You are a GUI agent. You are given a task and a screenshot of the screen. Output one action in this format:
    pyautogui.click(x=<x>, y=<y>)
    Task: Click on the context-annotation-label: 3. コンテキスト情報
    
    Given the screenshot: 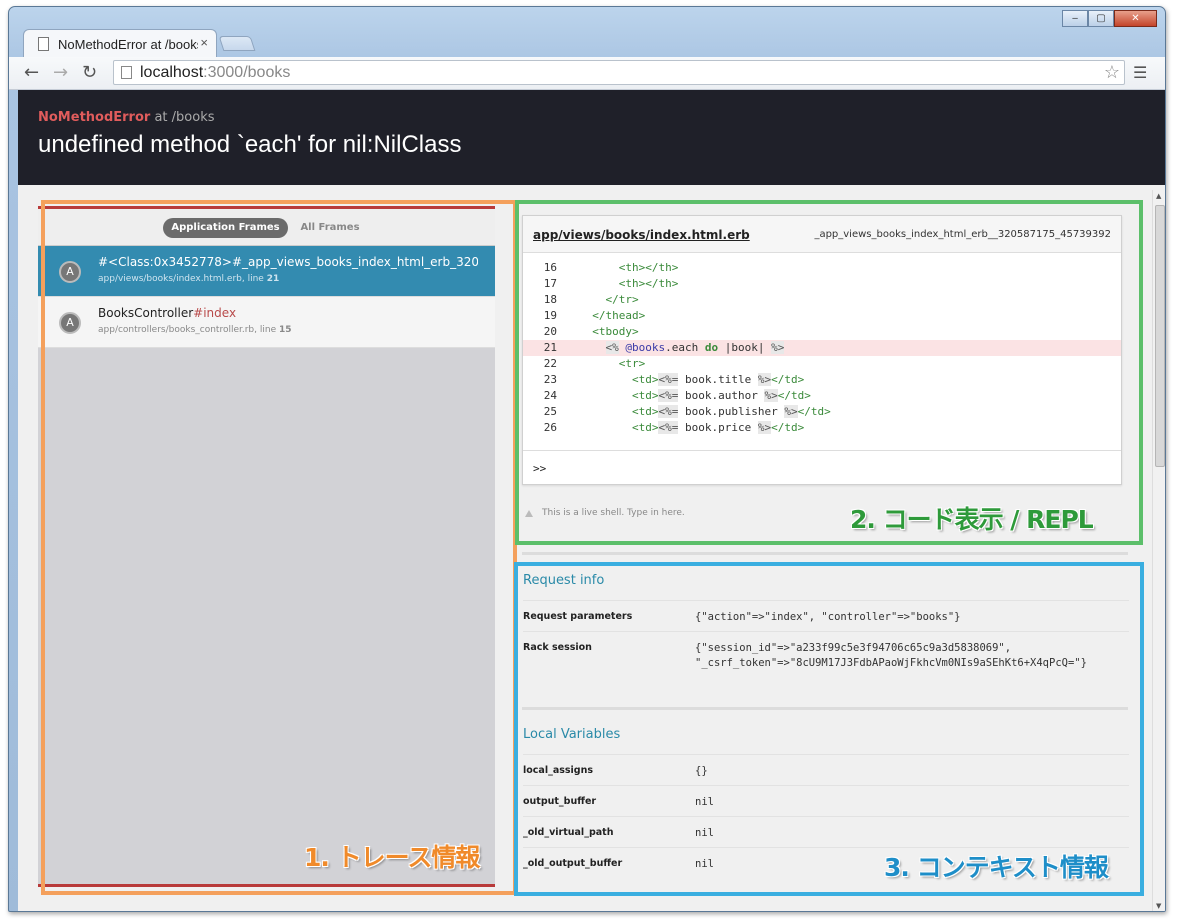 What is the action you would take?
    pyautogui.click(x=996, y=867)
    